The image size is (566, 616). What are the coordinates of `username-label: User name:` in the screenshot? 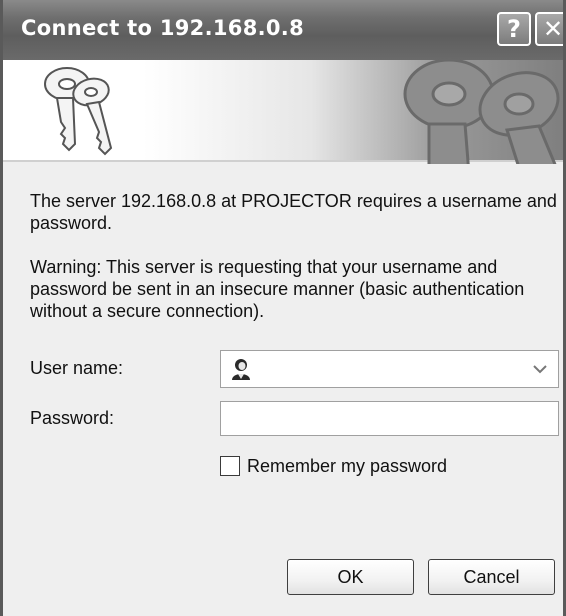 It's located at (77, 368).